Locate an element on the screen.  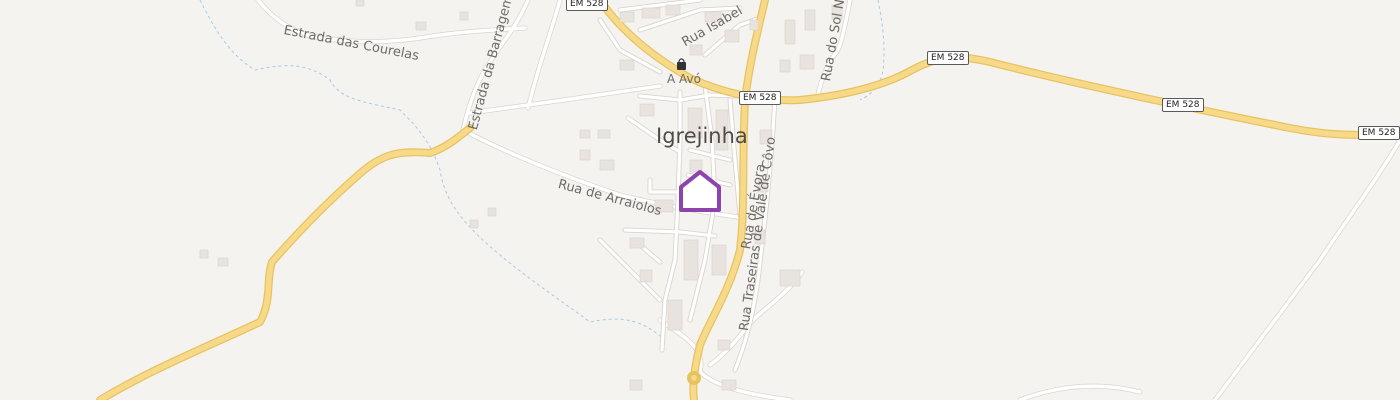
poi-label: A Avó is located at coordinates (684, 79).